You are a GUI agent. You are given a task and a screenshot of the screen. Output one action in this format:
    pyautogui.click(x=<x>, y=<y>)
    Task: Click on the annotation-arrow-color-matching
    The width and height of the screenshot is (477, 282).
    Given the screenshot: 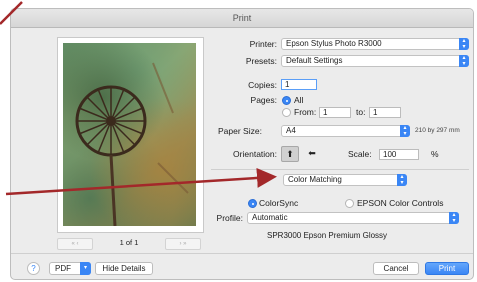 What is the action you would take?
    pyautogui.click(x=141, y=181)
    